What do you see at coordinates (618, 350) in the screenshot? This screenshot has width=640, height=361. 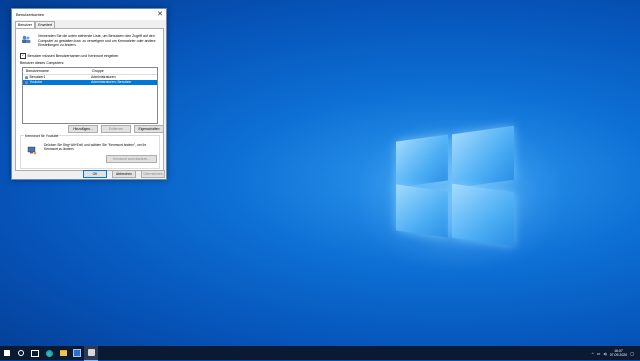 I see `clock-time: 16:07` at bounding box center [618, 350].